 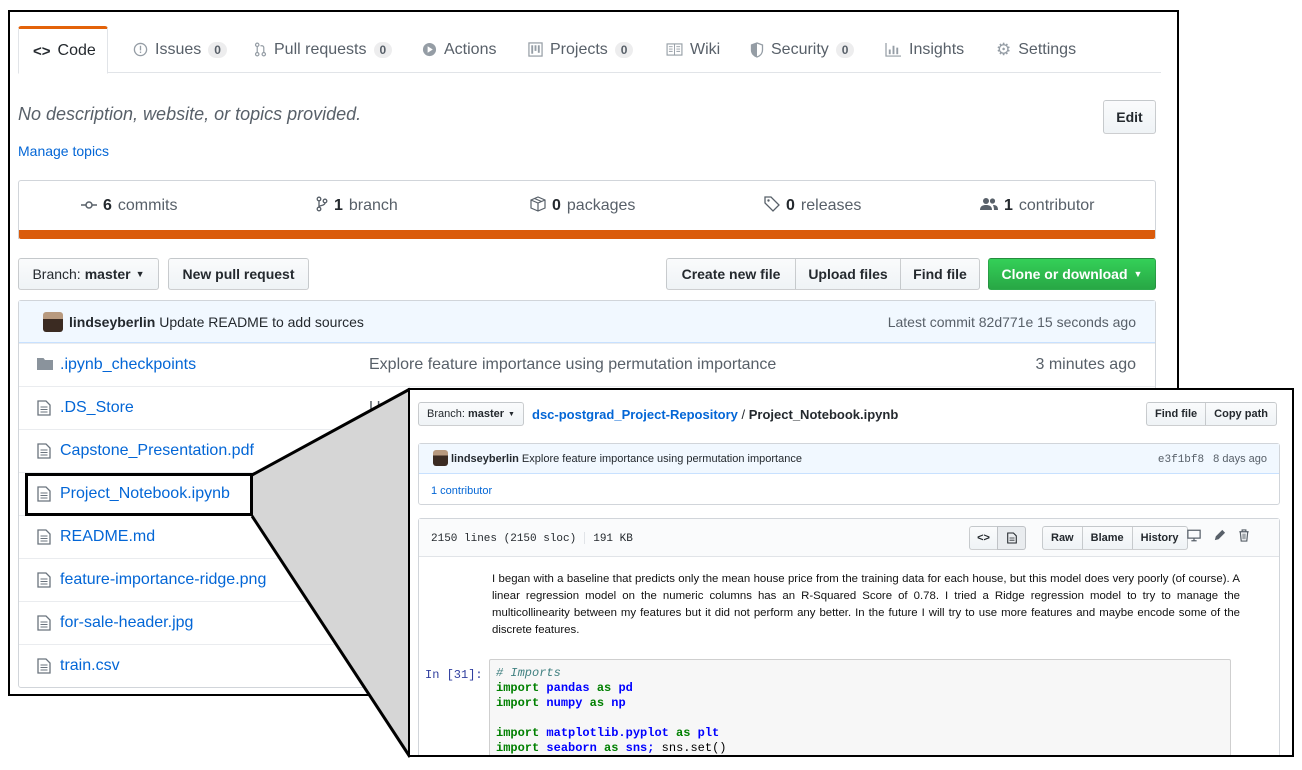 I want to click on tab-insights: Insights, so click(x=924, y=49).